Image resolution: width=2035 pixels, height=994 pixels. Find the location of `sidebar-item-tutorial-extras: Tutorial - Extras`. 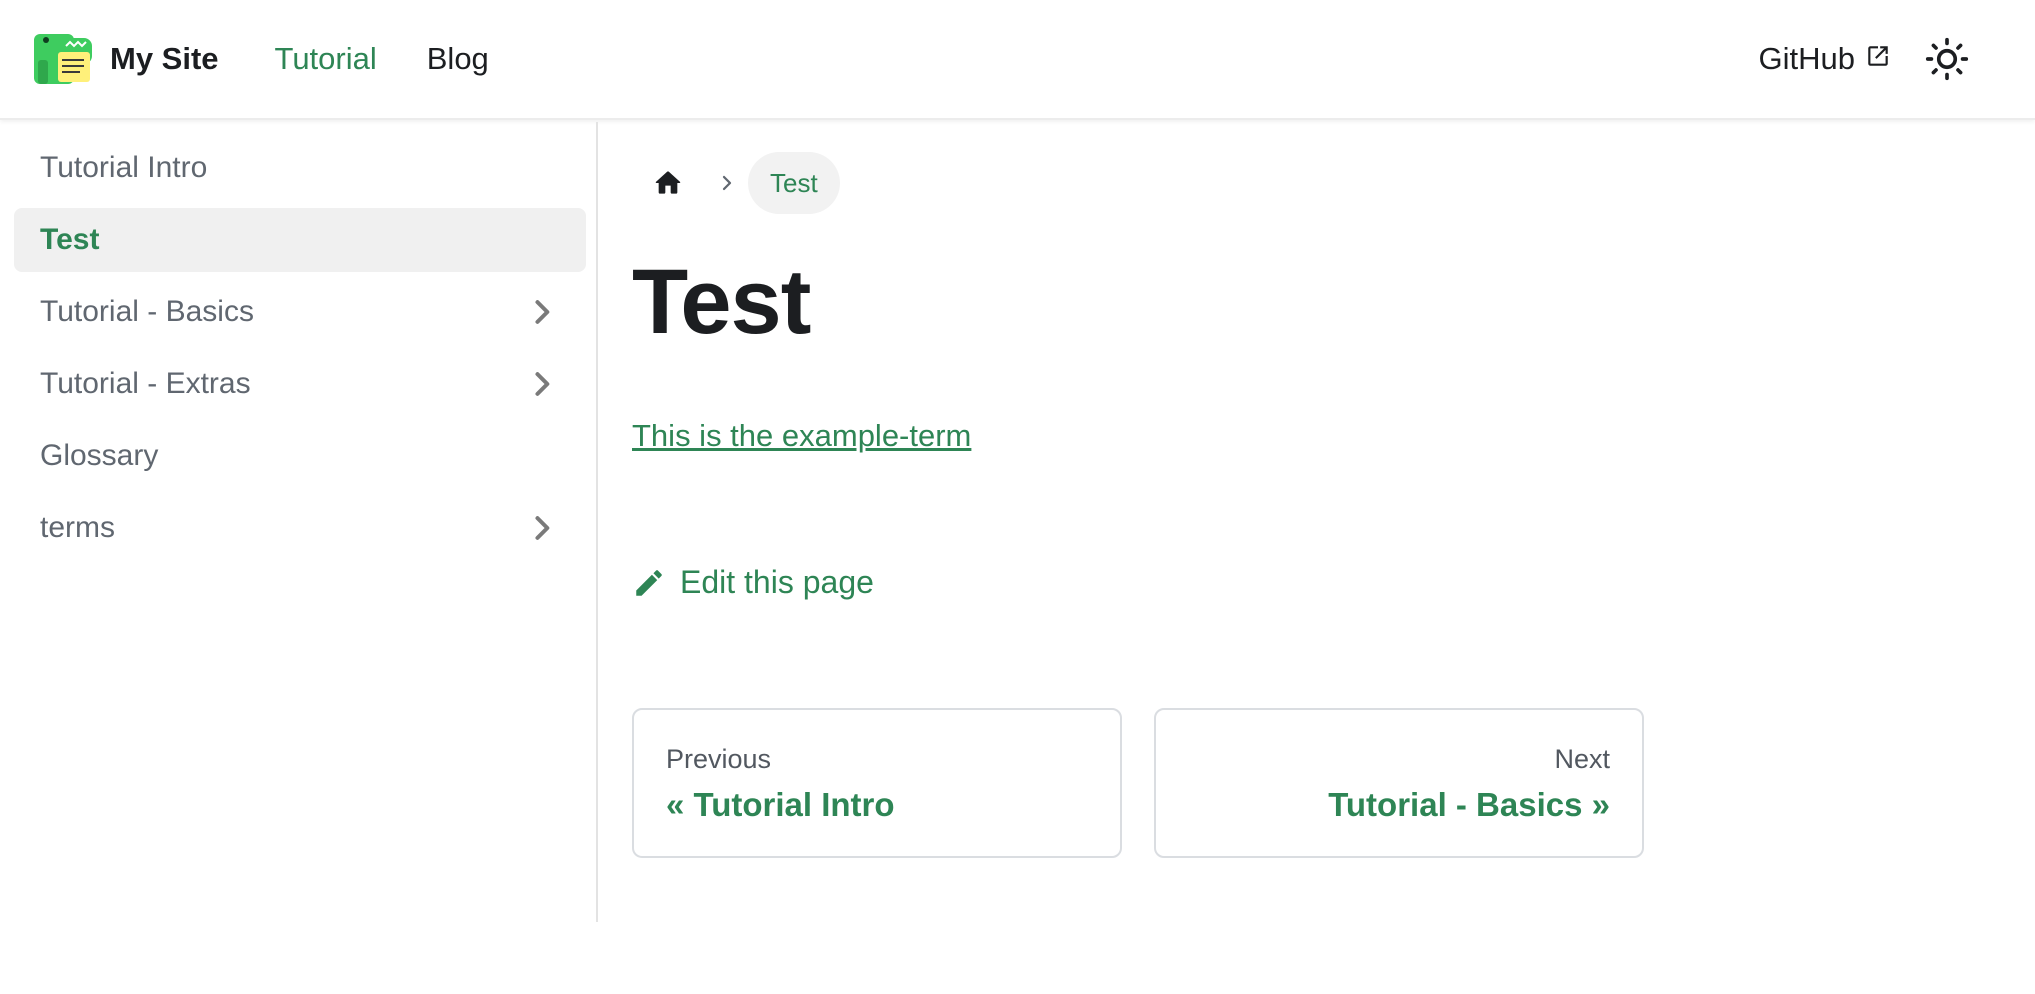

sidebar-item-tutorial-extras: Tutorial - Extras is located at coordinates (300, 384).